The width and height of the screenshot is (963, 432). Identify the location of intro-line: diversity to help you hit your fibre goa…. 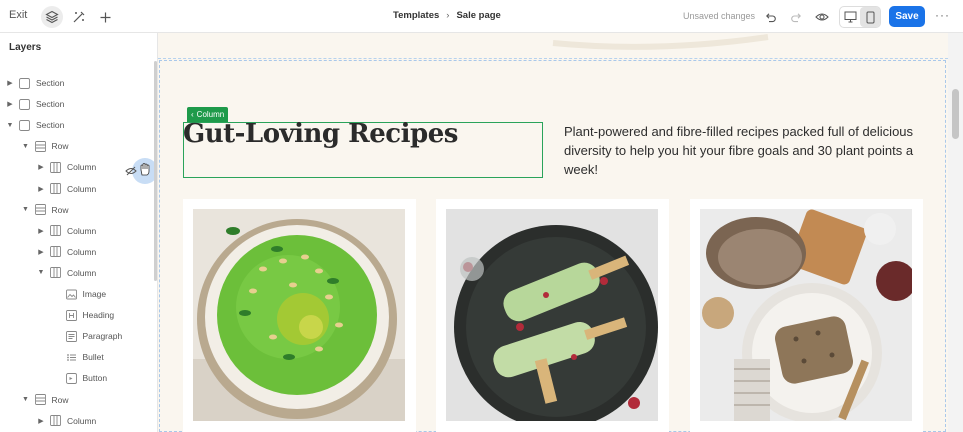
(739, 150).